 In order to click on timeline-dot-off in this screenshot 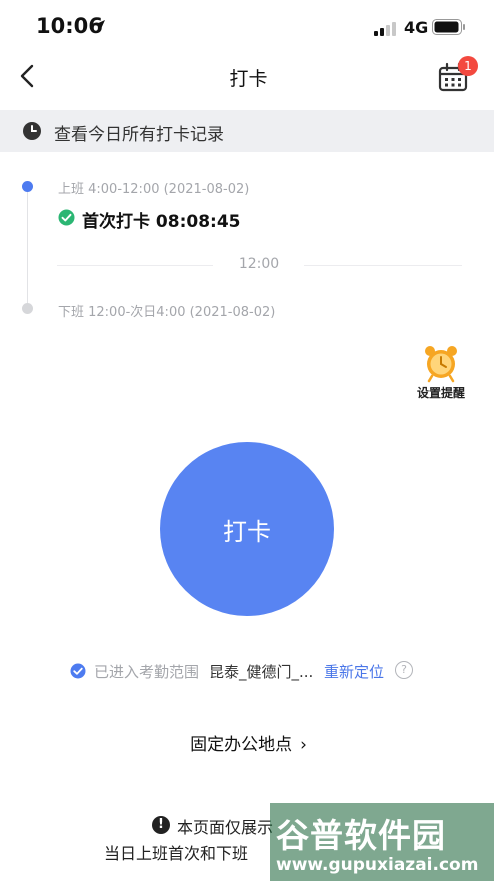, I will do `click(27, 308)`.